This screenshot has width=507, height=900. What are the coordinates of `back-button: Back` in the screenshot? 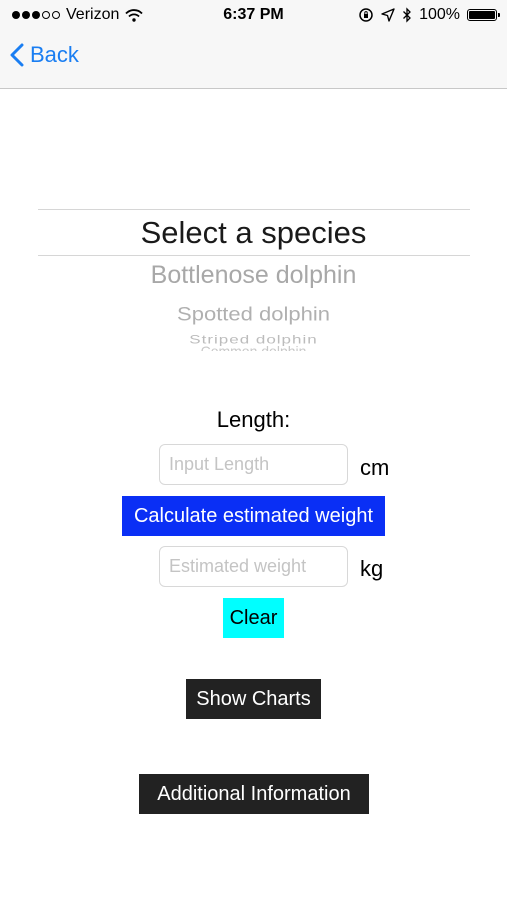 It's located at (44, 55).